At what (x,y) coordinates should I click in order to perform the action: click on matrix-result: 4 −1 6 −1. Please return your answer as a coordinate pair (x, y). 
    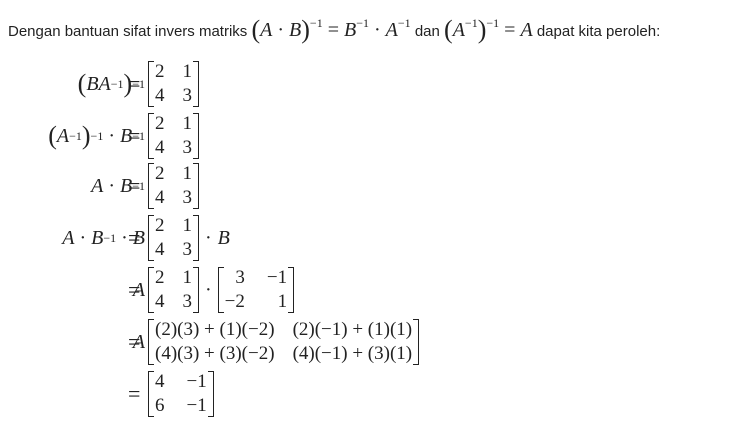
    Looking at the image, I should click on (181, 394).